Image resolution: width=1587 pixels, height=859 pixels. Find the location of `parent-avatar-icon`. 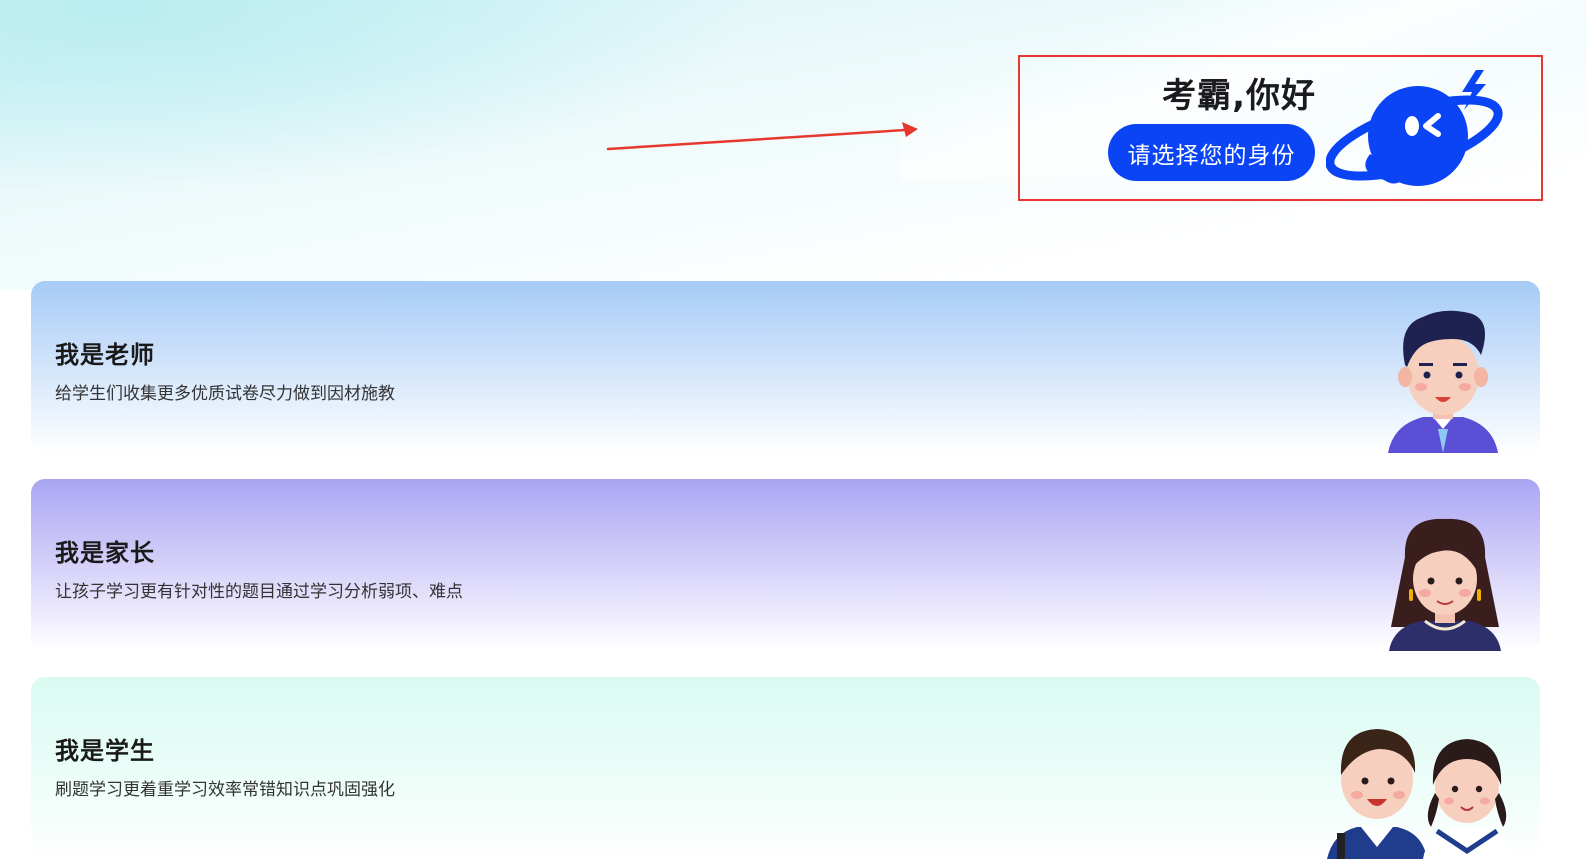

parent-avatar-icon is located at coordinates (1445, 584).